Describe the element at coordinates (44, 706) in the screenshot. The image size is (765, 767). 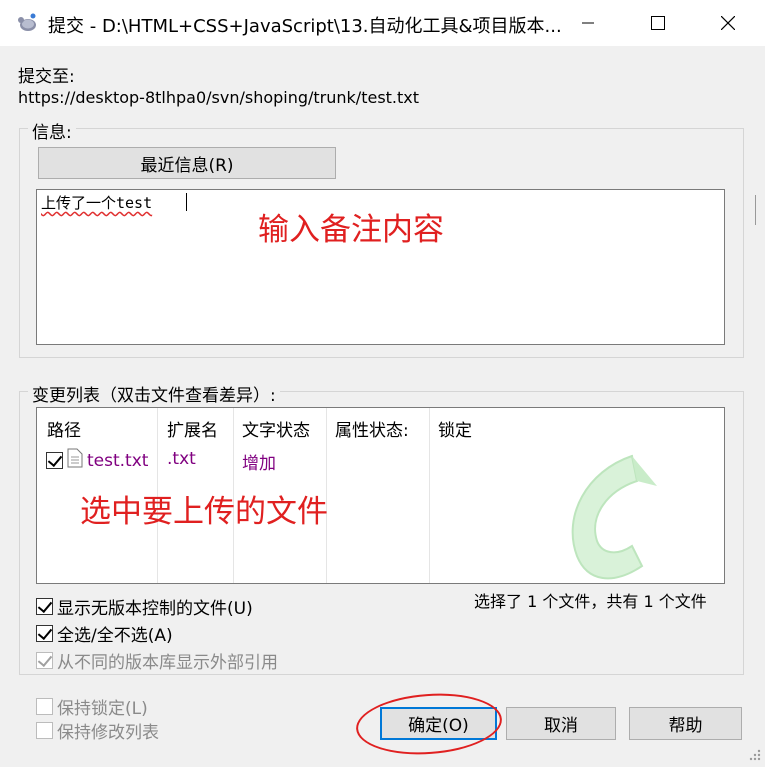
I see `keep-locks-checkbox` at that location.